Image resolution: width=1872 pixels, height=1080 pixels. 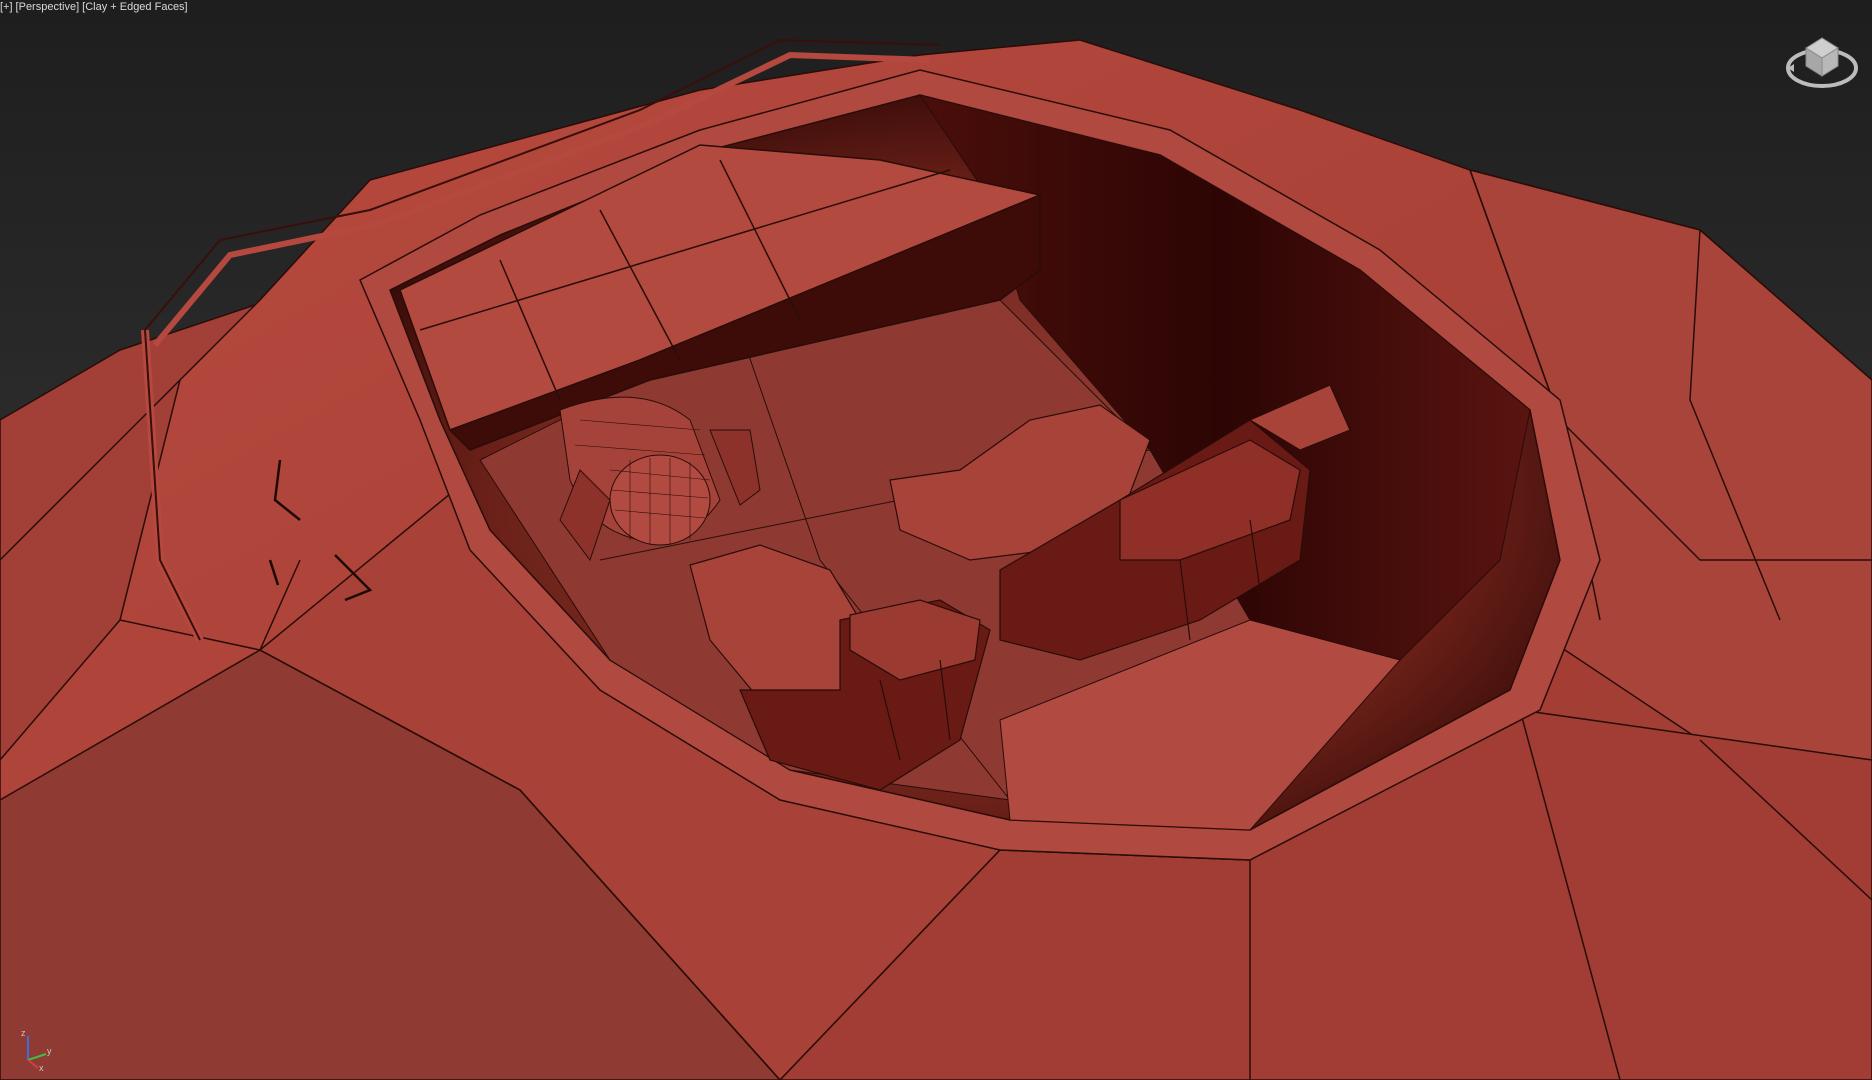 What do you see at coordinates (6, 7) in the screenshot?
I see `viewport-plus-menu: [+]` at bounding box center [6, 7].